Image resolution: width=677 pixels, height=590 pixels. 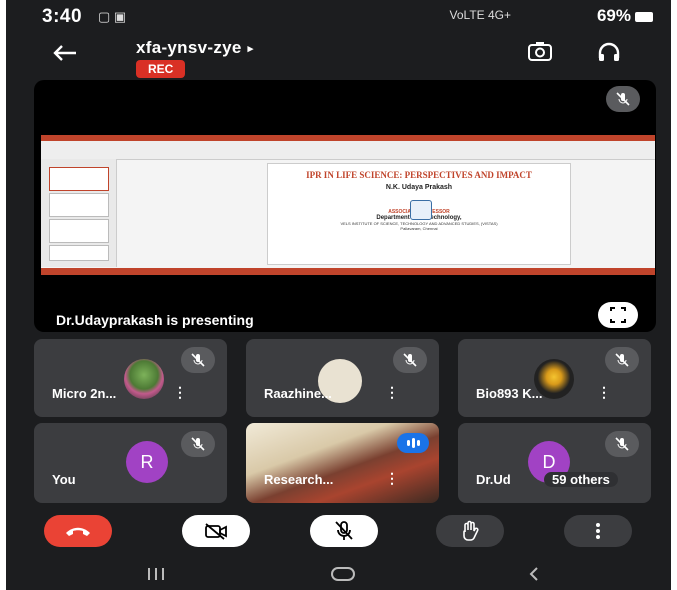 I want to click on more-options-button, so click(x=598, y=531).